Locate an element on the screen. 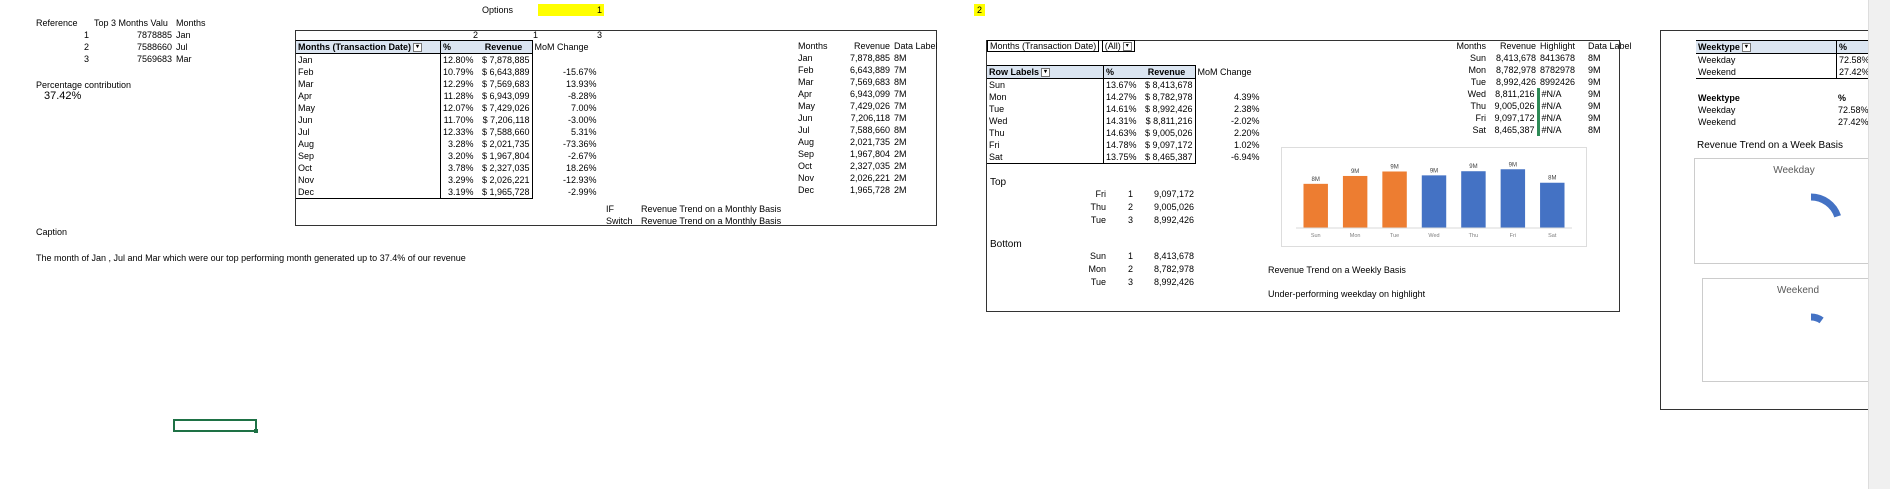 This screenshot has width=1890, height=489. month-cell: Jun is located at coordinates (368, 120).